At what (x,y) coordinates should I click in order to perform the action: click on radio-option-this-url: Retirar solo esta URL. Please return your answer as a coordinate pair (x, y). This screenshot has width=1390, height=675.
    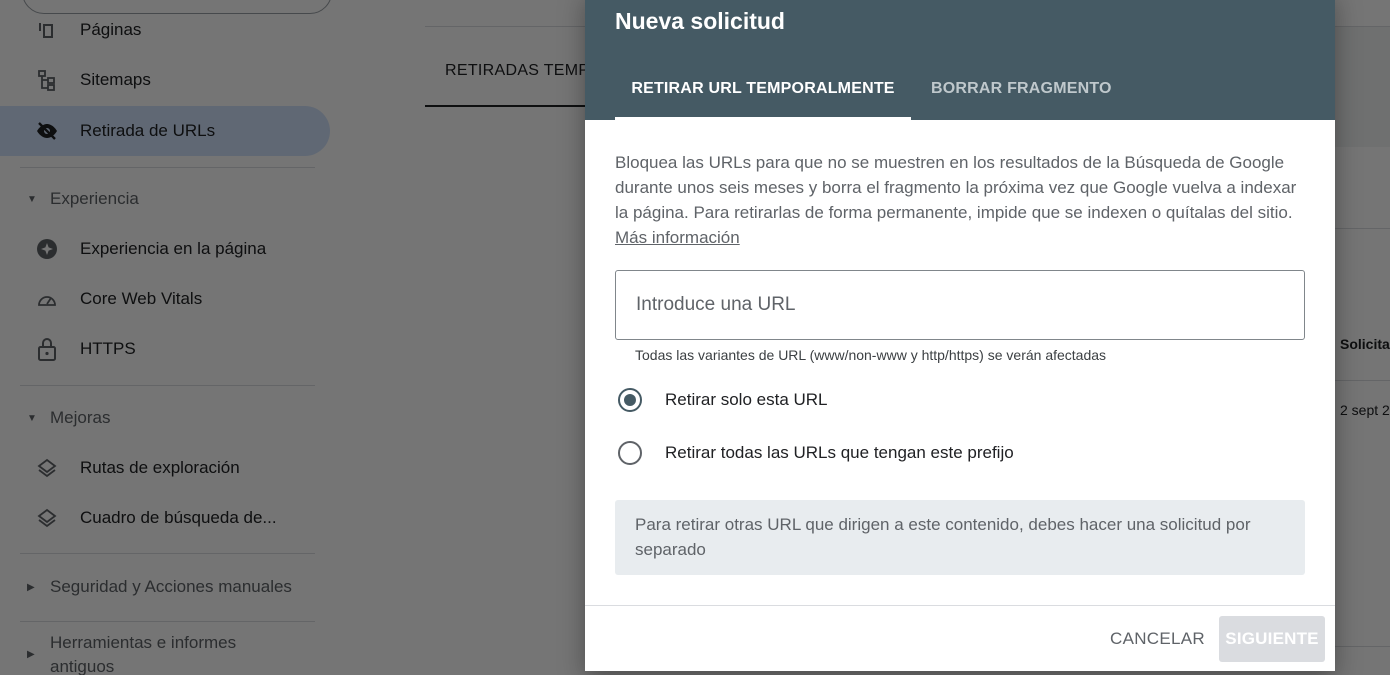
    Looking at the image, I should click on (721, 400).